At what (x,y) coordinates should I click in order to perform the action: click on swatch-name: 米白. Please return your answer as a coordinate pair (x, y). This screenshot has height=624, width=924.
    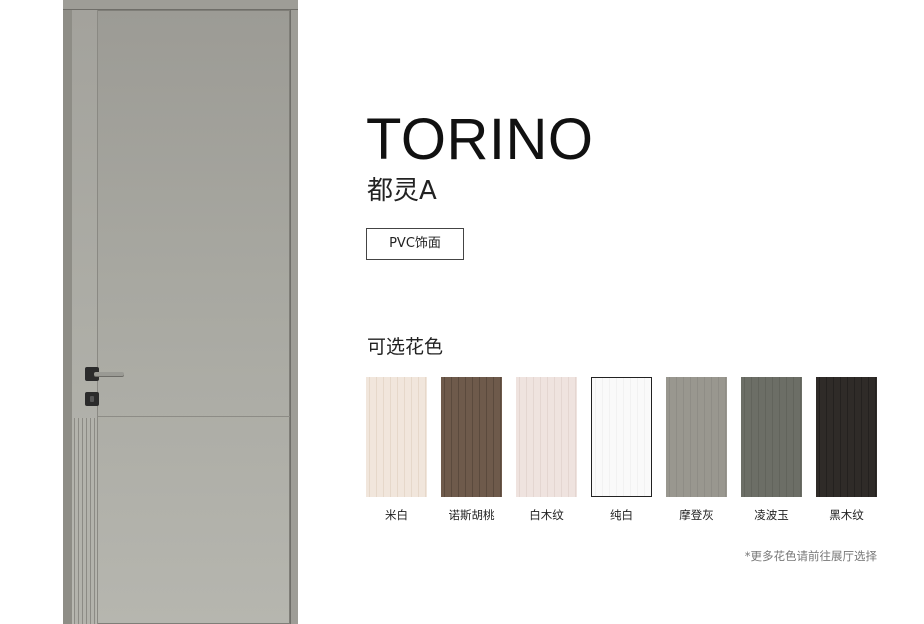
    Looking at the image, I should click on (396, 515).